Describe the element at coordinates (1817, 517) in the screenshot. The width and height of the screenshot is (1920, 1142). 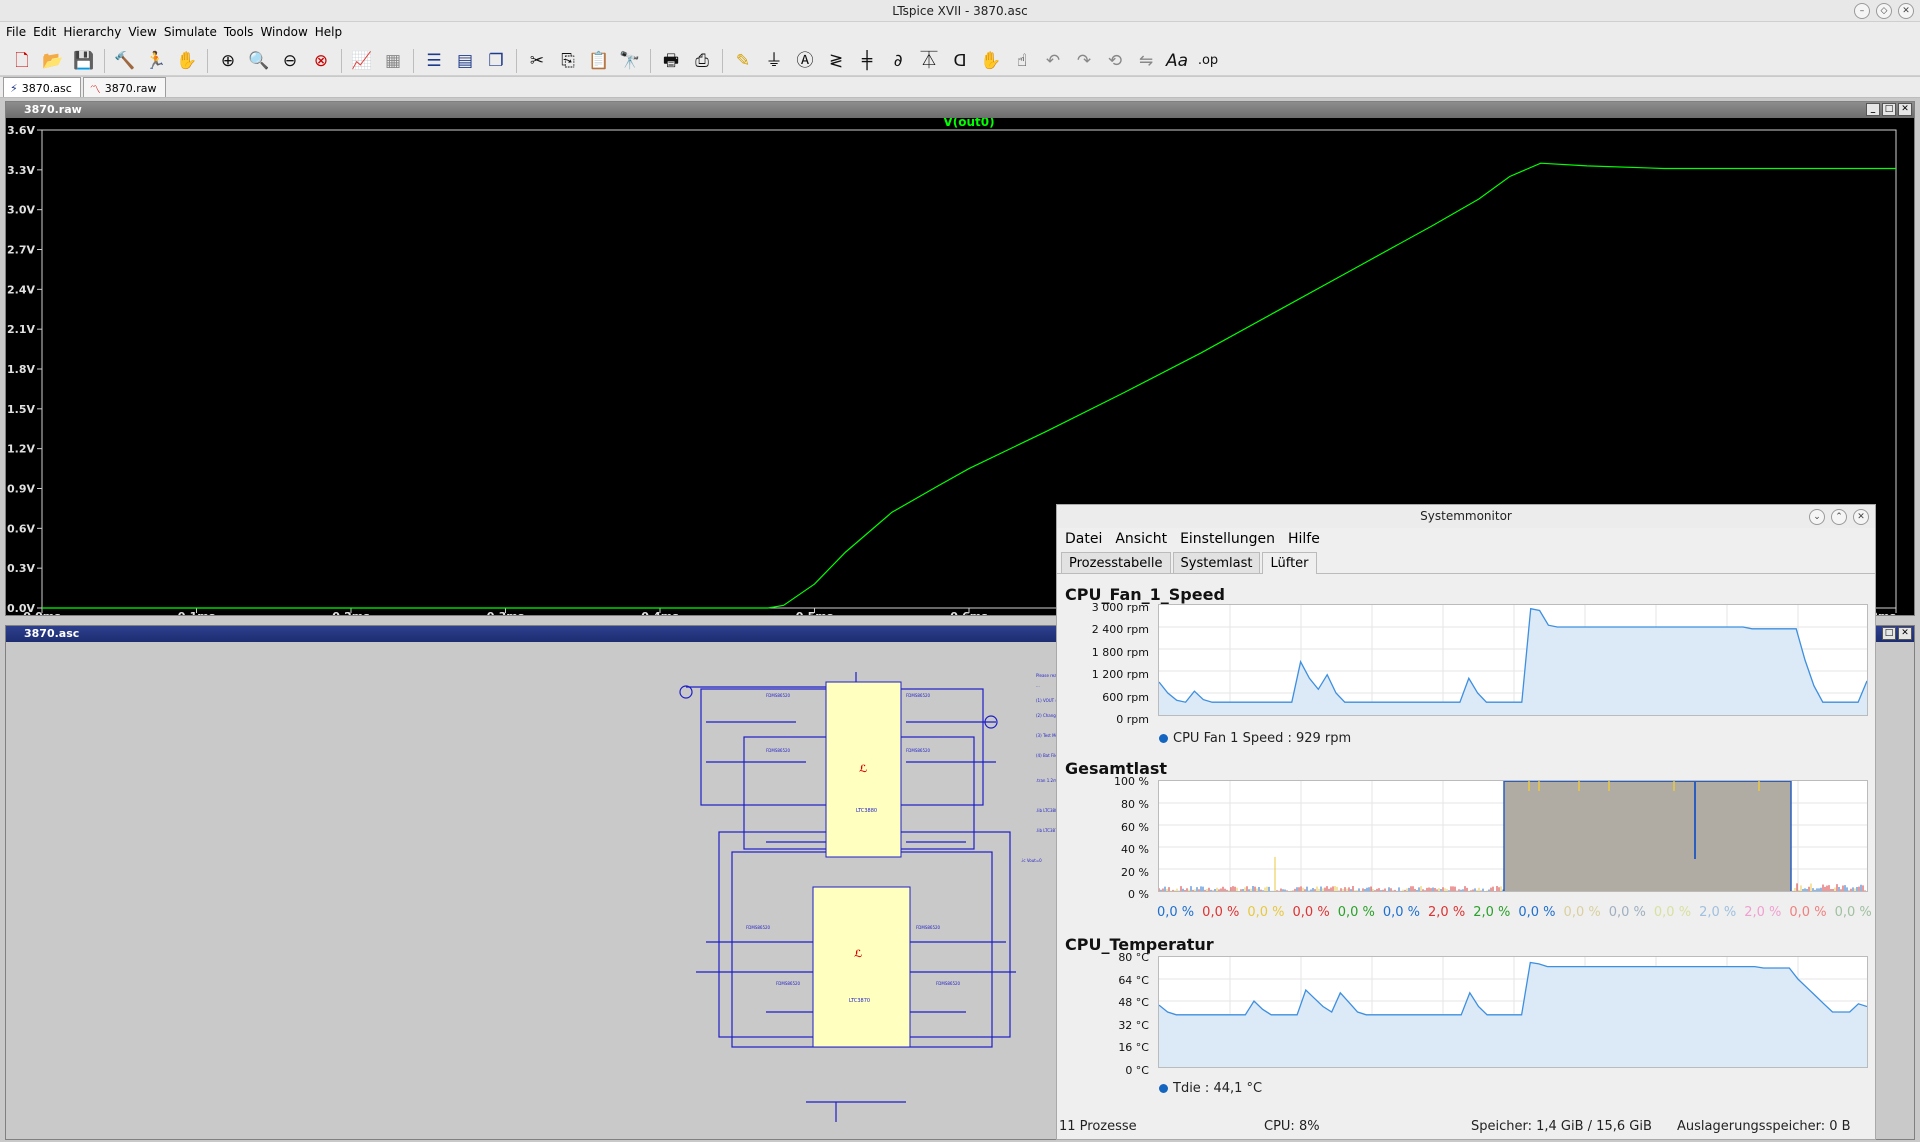
I see `minimize-icon: ⌄` at that location.